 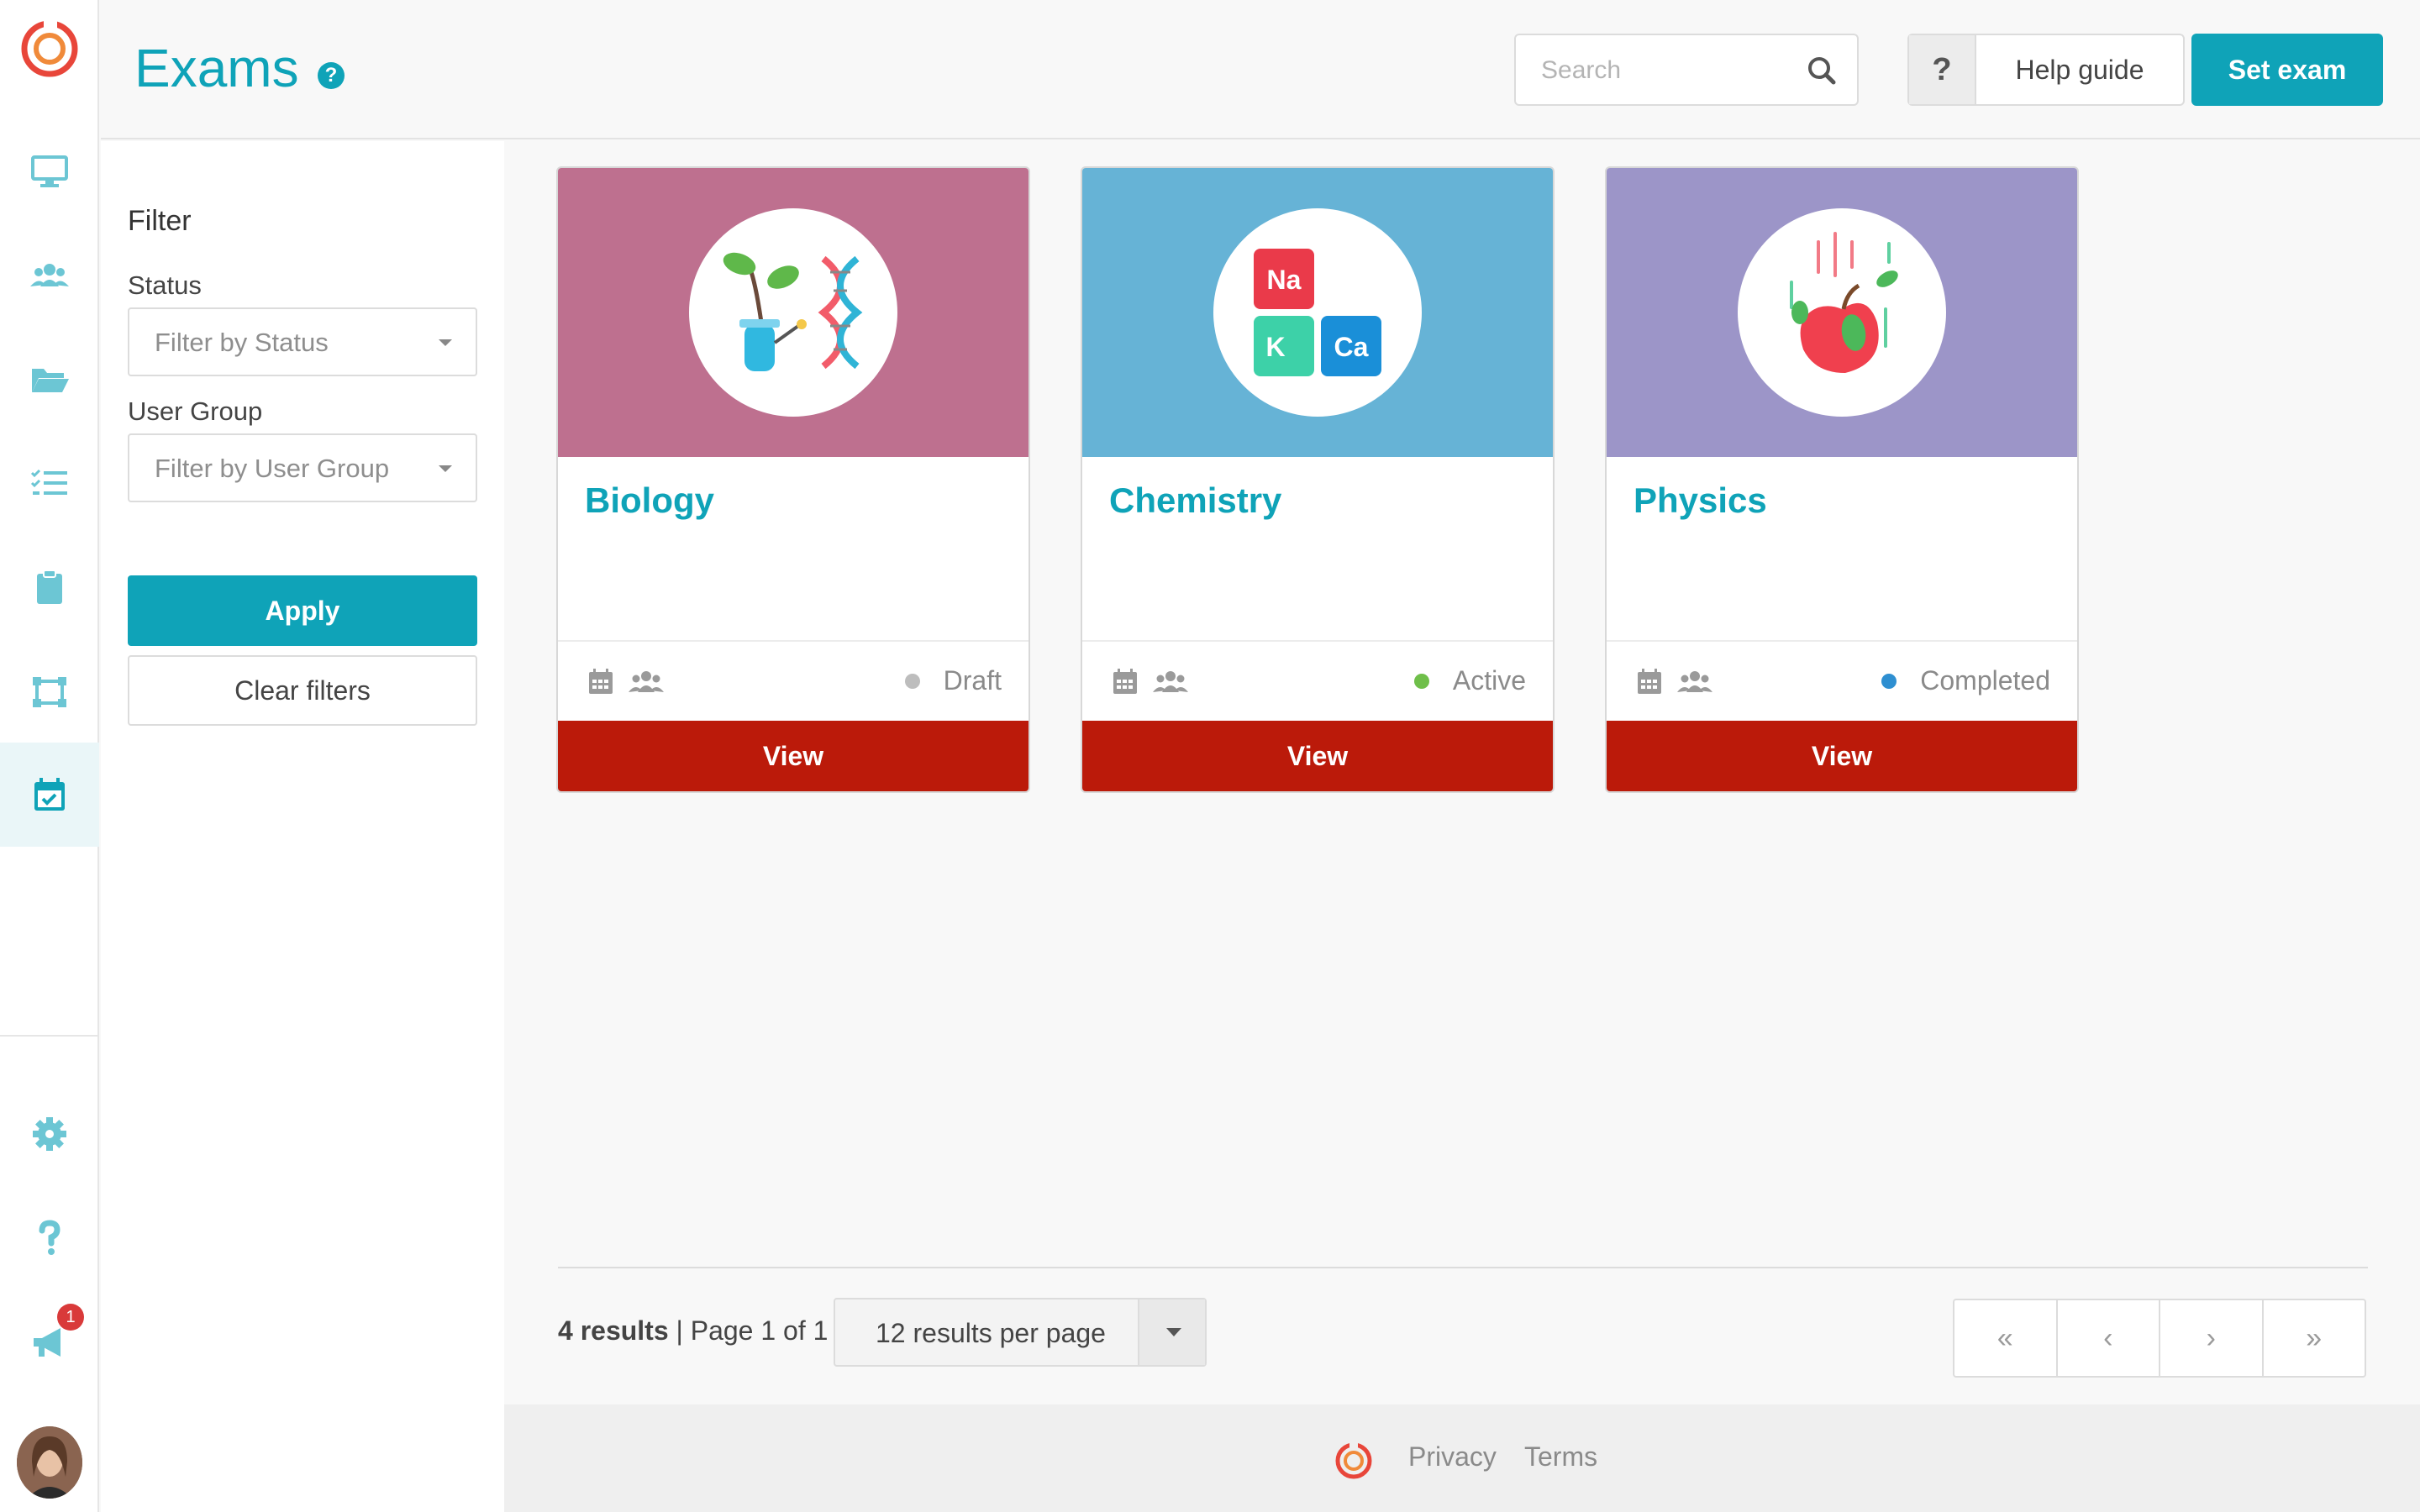 What do you see at coordinates (160, 221) in the screenshot?
I see `filter-title: Filter` at bounding box center [160, 221].